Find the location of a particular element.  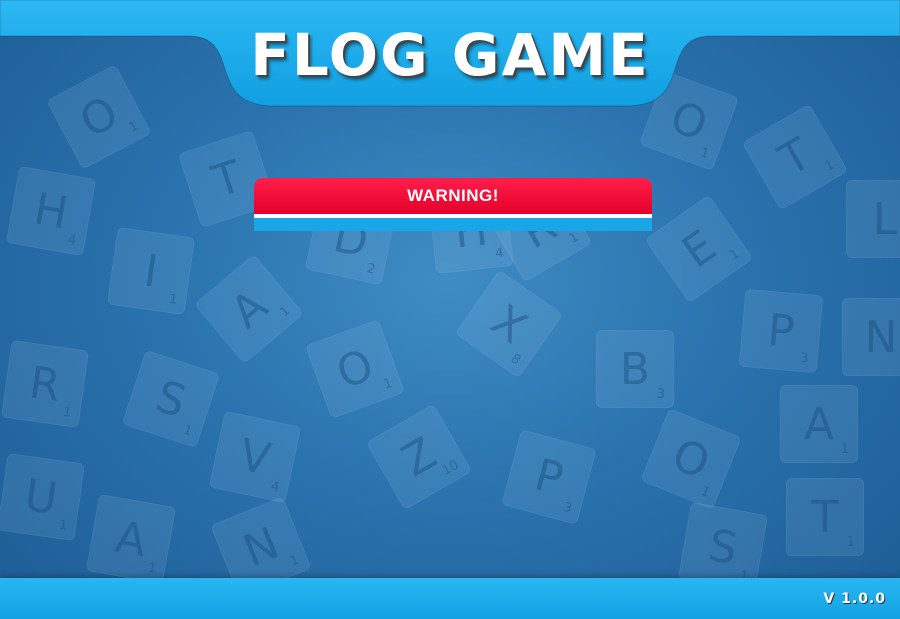

background-tile: S1 is located at coordinates (171, 399).